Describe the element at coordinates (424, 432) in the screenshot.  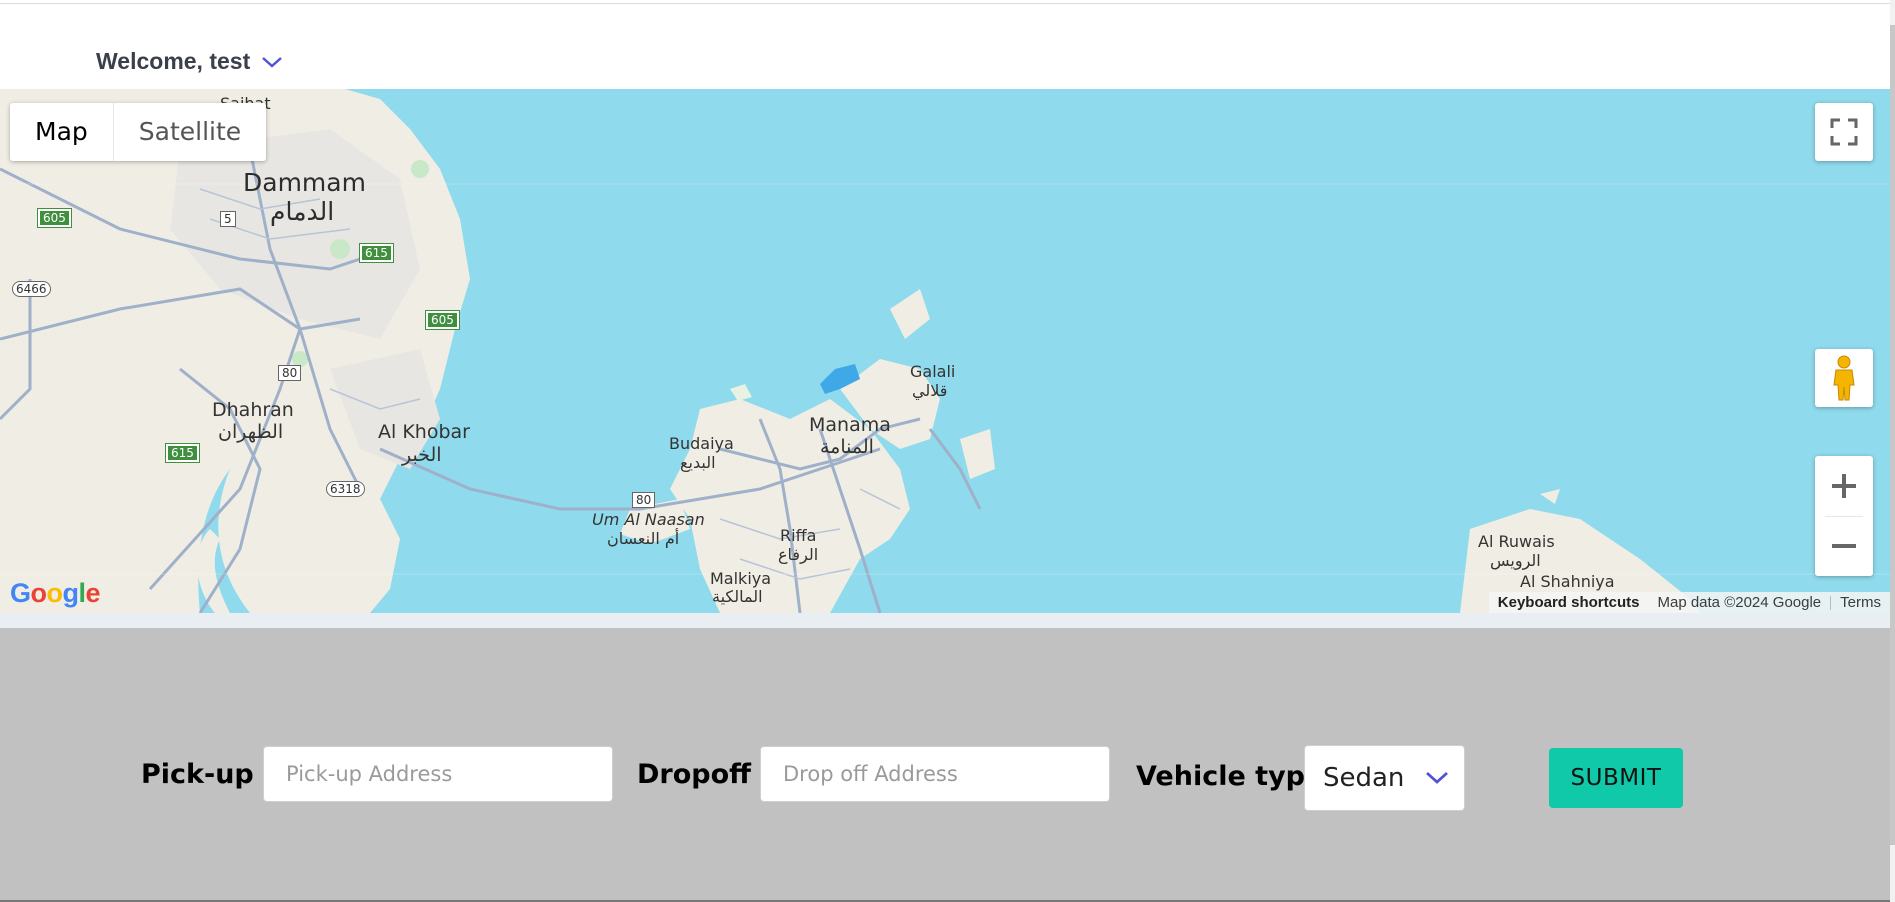
I see `place-al-khobar: Al Khobar` at that location.